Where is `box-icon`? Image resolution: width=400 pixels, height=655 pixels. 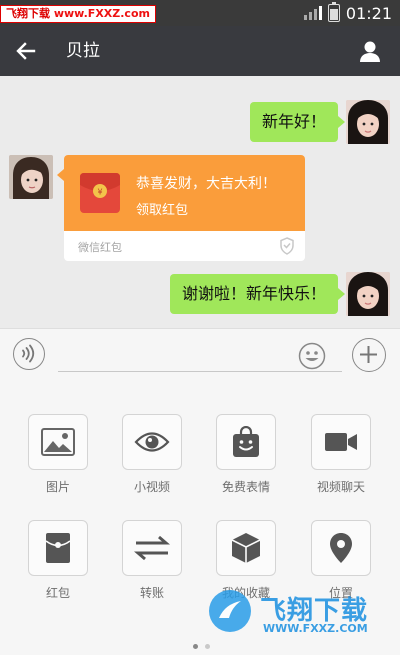 box-icon is located at coordinates (246, 548).